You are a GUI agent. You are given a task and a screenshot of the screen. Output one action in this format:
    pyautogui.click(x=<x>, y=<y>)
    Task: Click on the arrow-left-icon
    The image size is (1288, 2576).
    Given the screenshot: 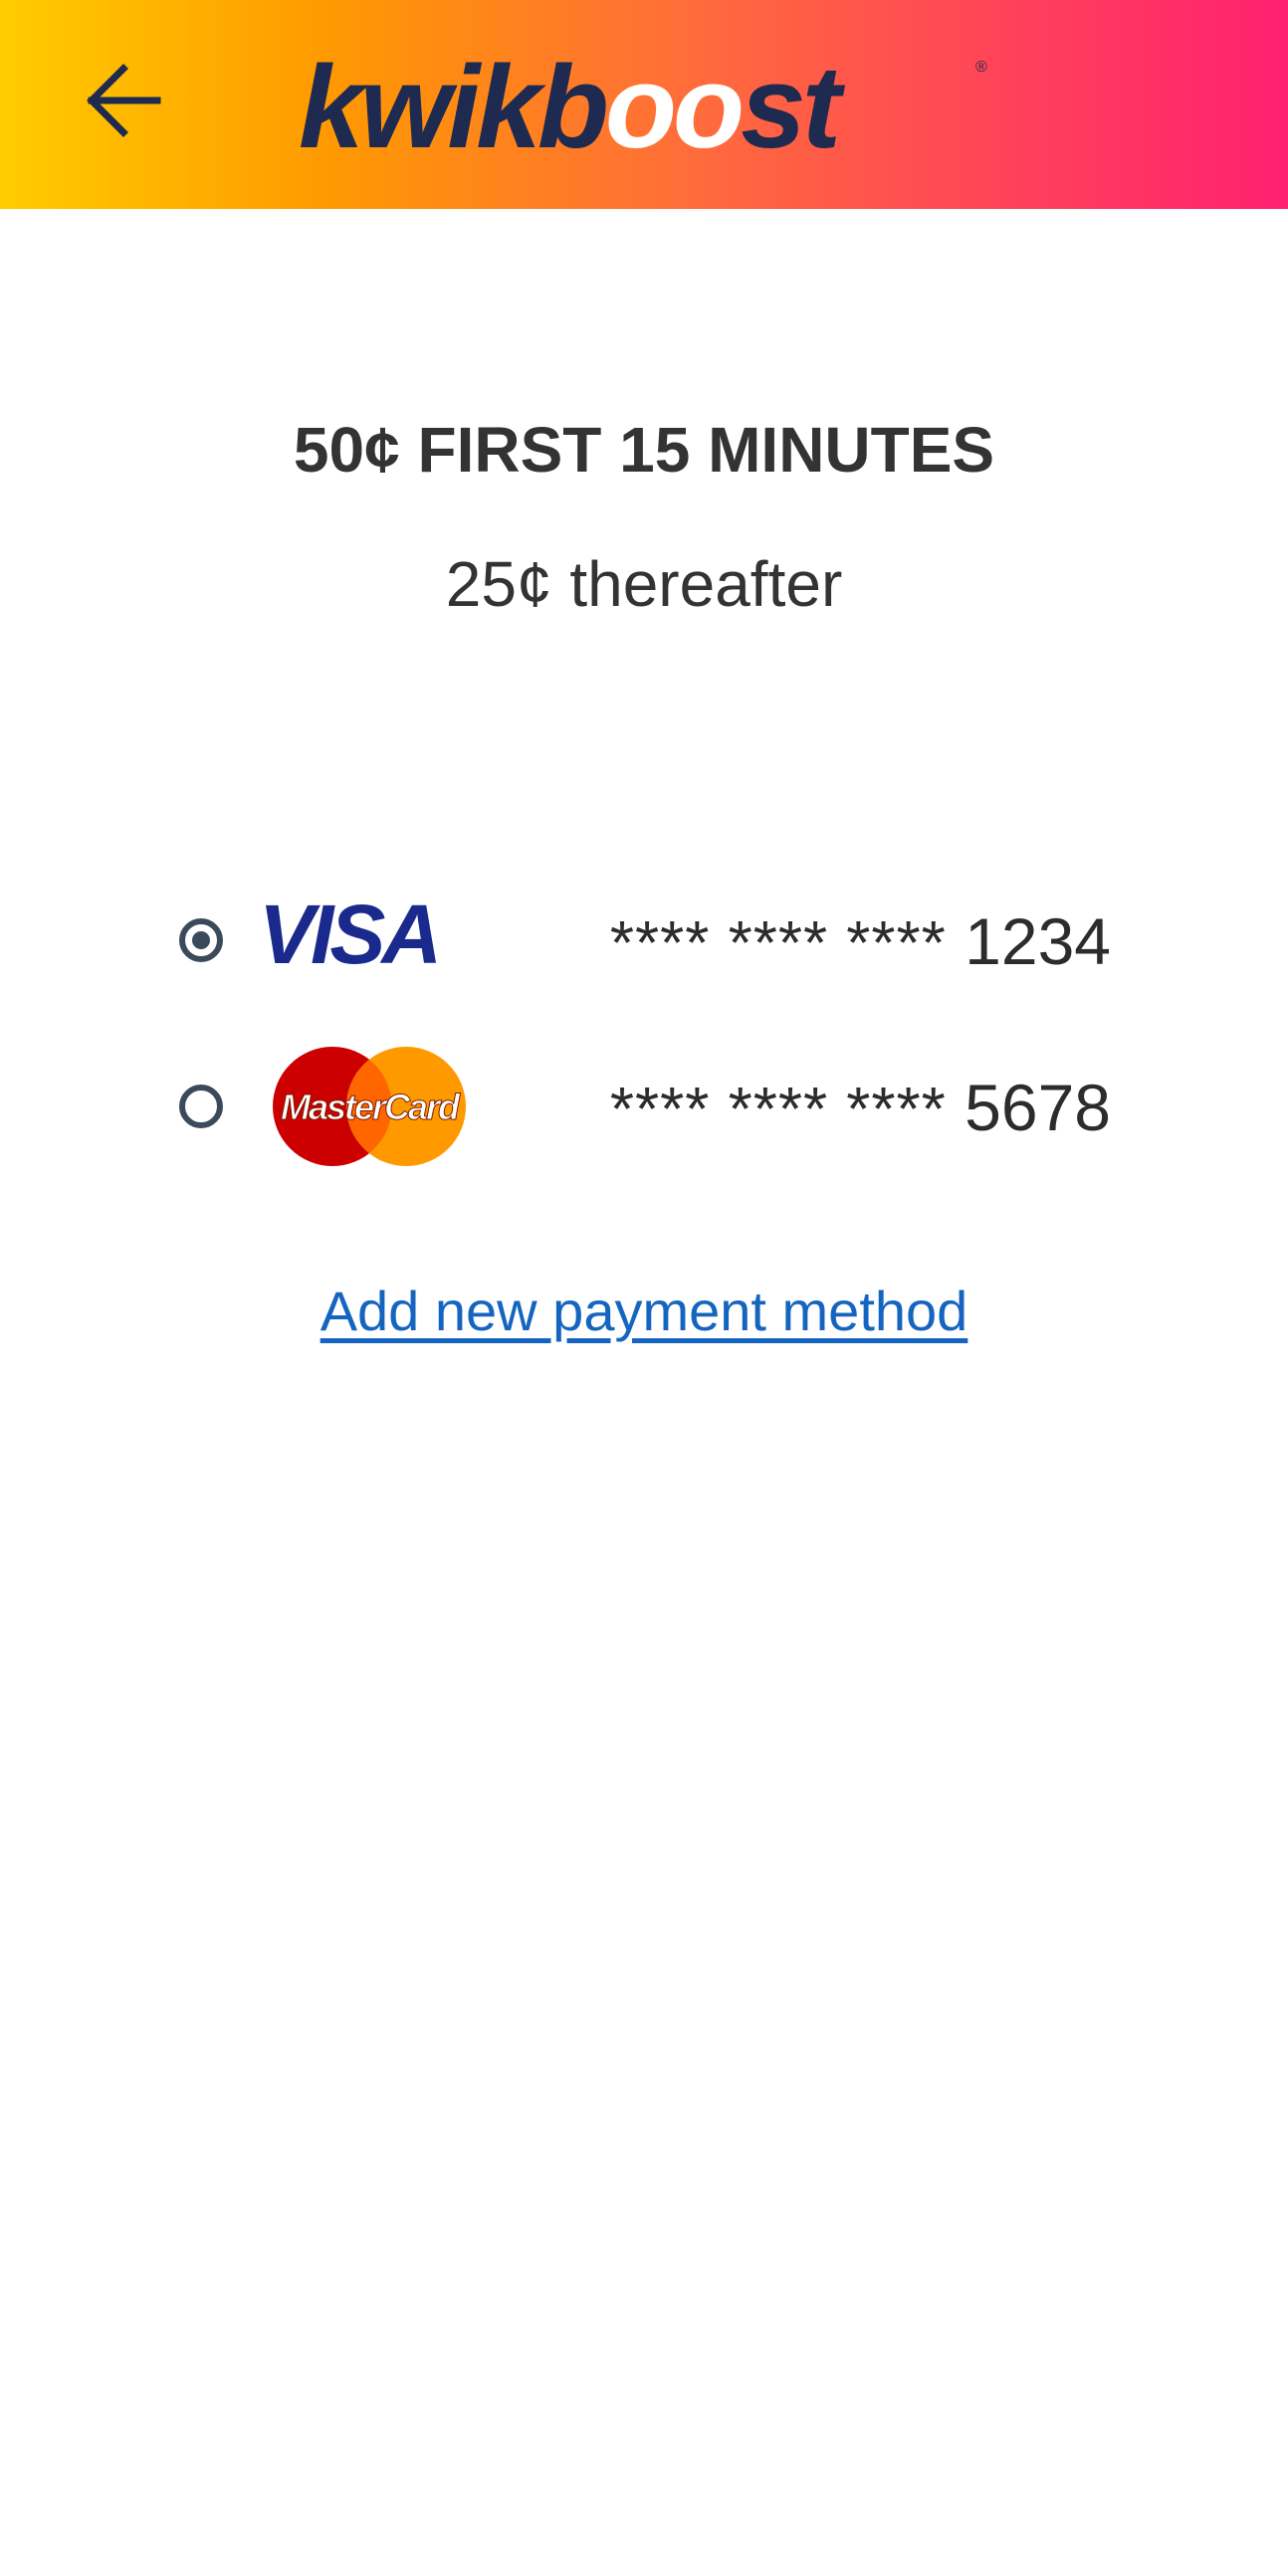 What is the action you would take?
    pyautogui.click(x=124, y=100)
    